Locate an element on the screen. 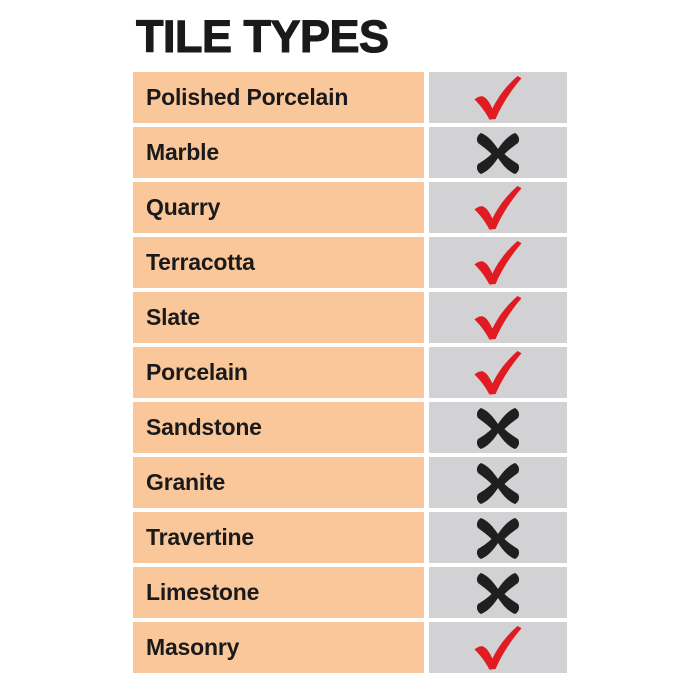 The height and width of the screenshot is (700, 700). tile-type-label: Limestone is located at coordinates (203, 592).